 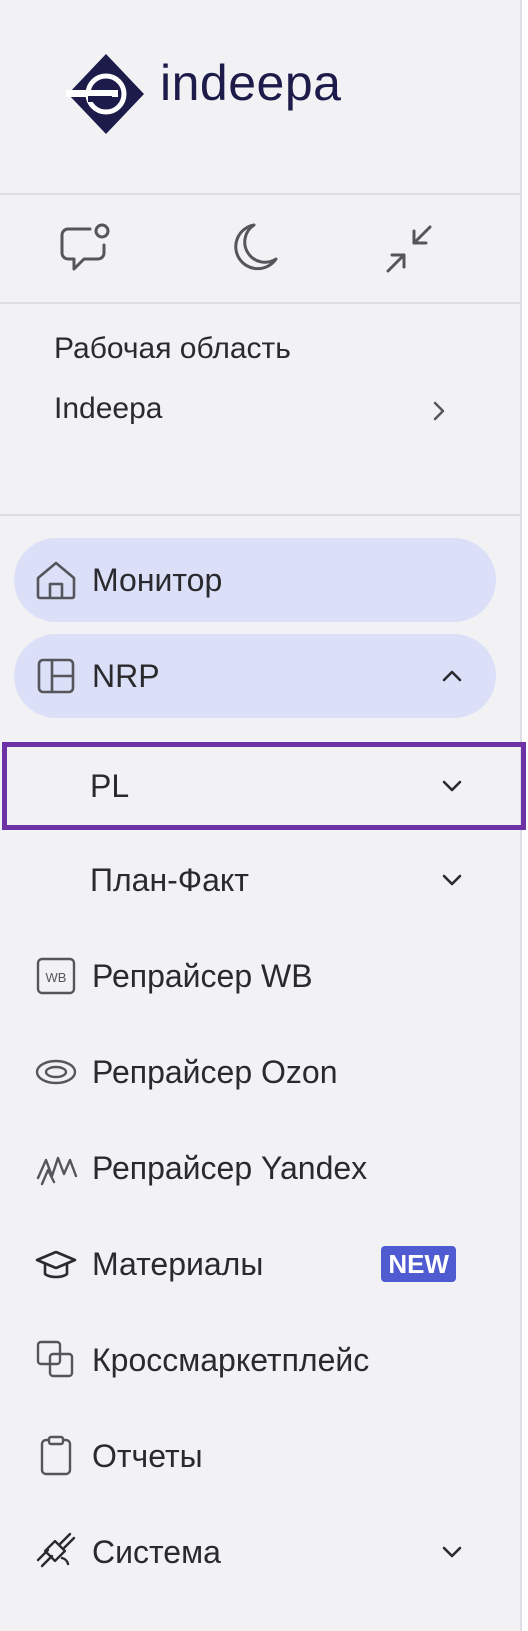 I want to click on nav-label-pl: PL, so click(x=110, y=786).